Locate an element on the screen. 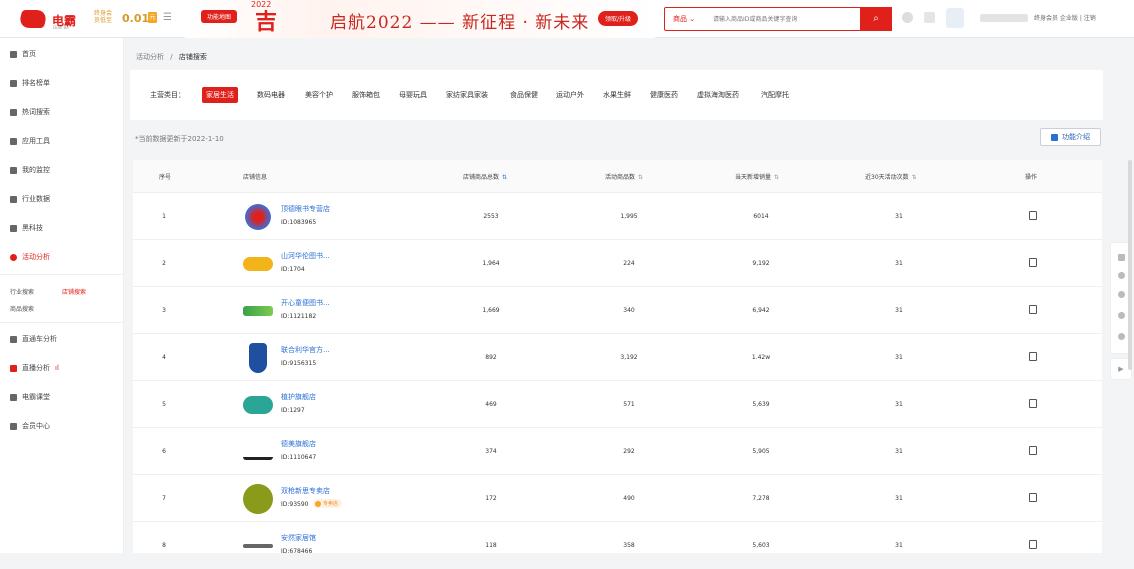 Image resolution: width=1134 pixels, height=569 pixels. sidebar-item-black-tech: 黑科技 is located at coordinates (26, 228).